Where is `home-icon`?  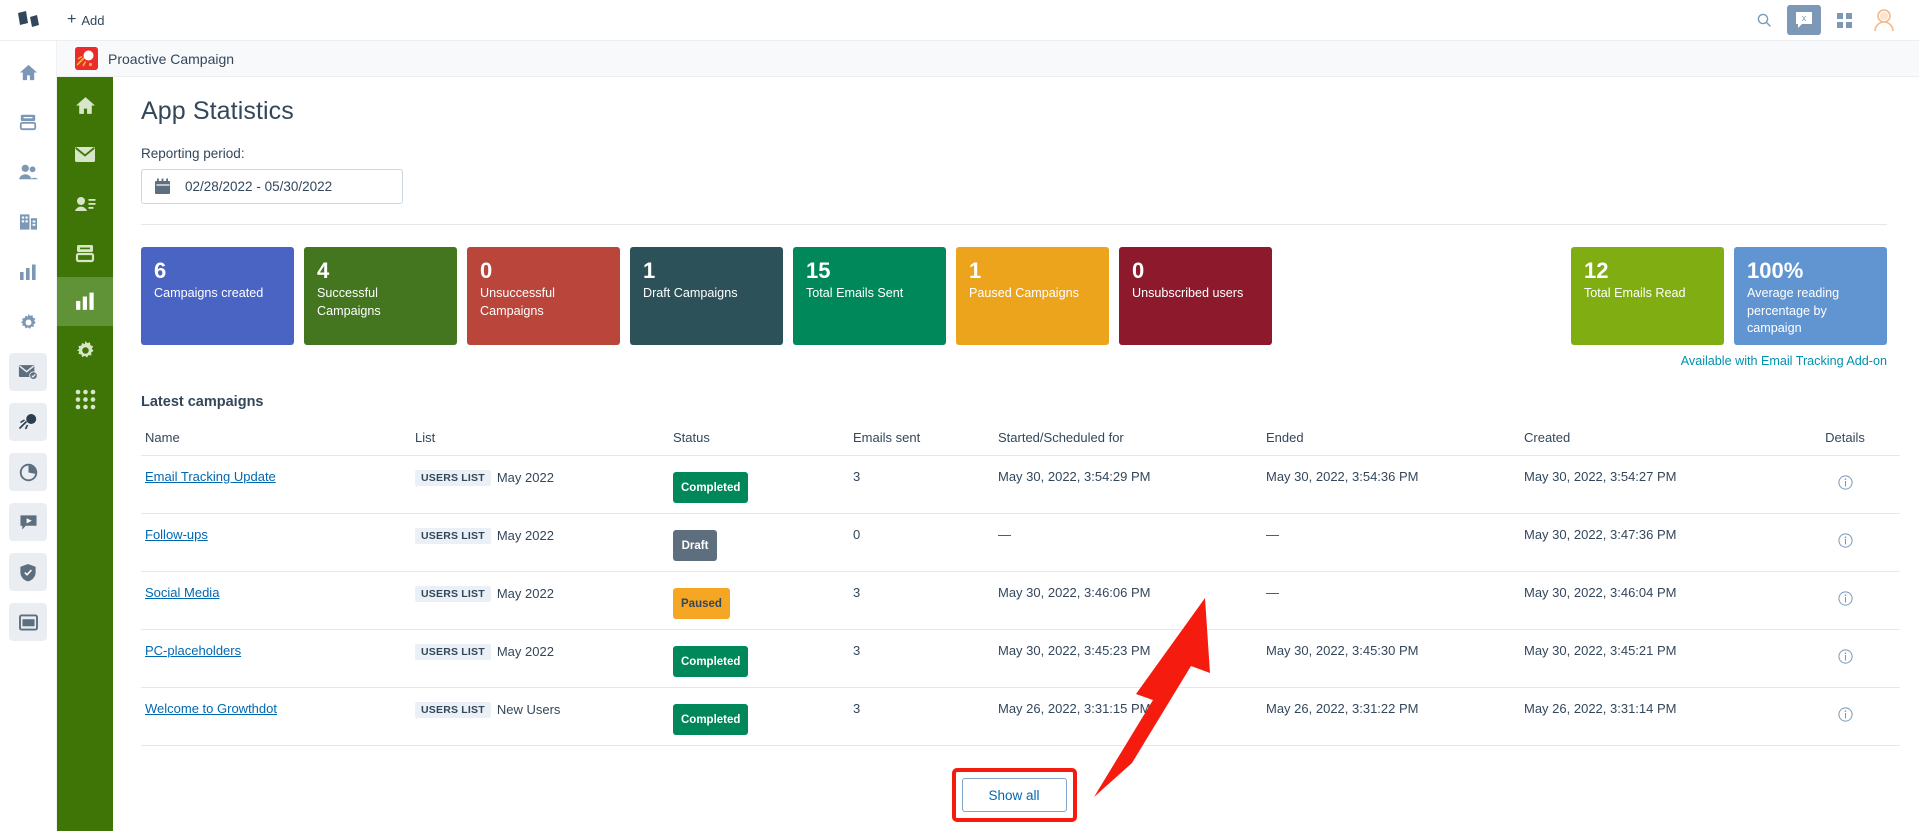
home-icon is located at coordinates (28, 72).